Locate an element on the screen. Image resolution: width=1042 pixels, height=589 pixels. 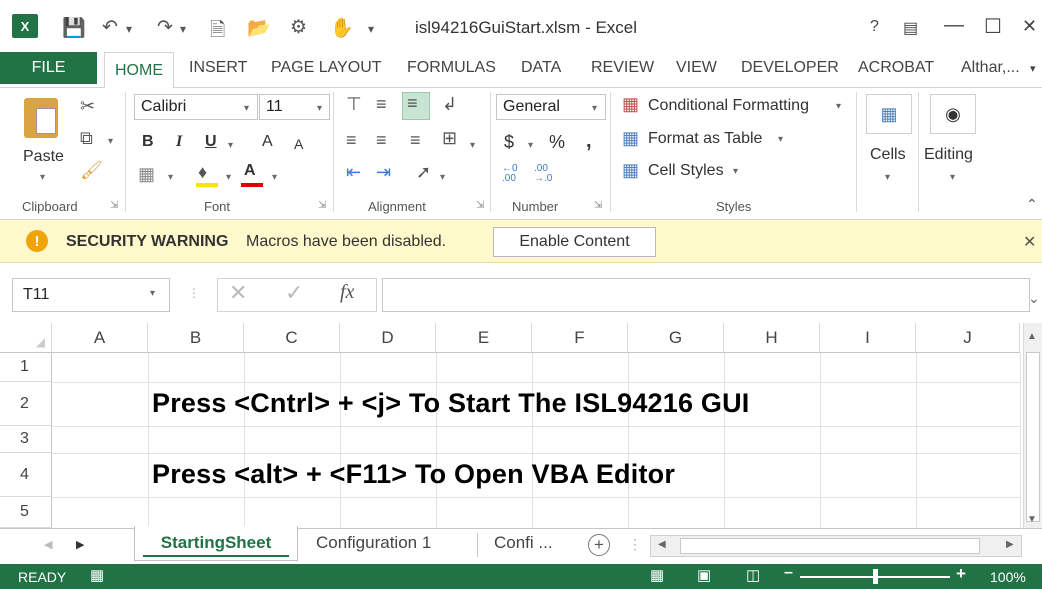
help-icon: ? is located at coordinates (874, 27).